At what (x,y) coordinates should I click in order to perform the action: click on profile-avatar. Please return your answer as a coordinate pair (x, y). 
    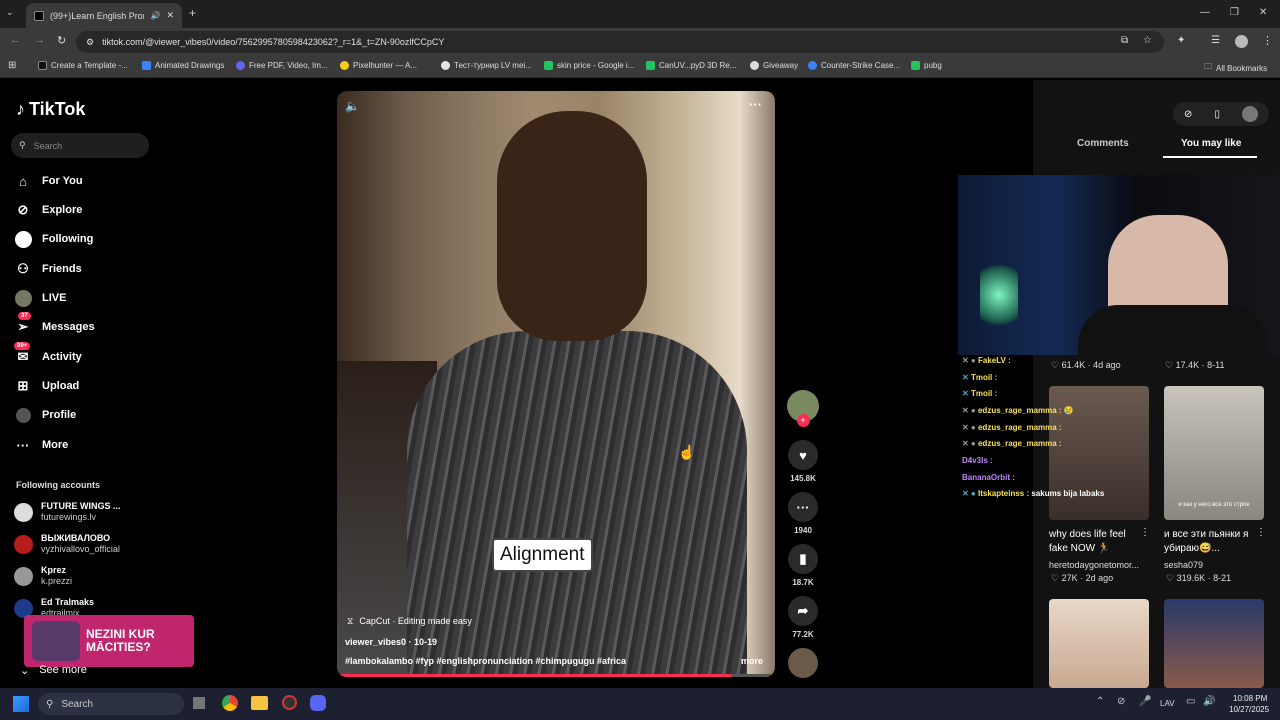
    Looking at the image, I should click on (1241, 41).